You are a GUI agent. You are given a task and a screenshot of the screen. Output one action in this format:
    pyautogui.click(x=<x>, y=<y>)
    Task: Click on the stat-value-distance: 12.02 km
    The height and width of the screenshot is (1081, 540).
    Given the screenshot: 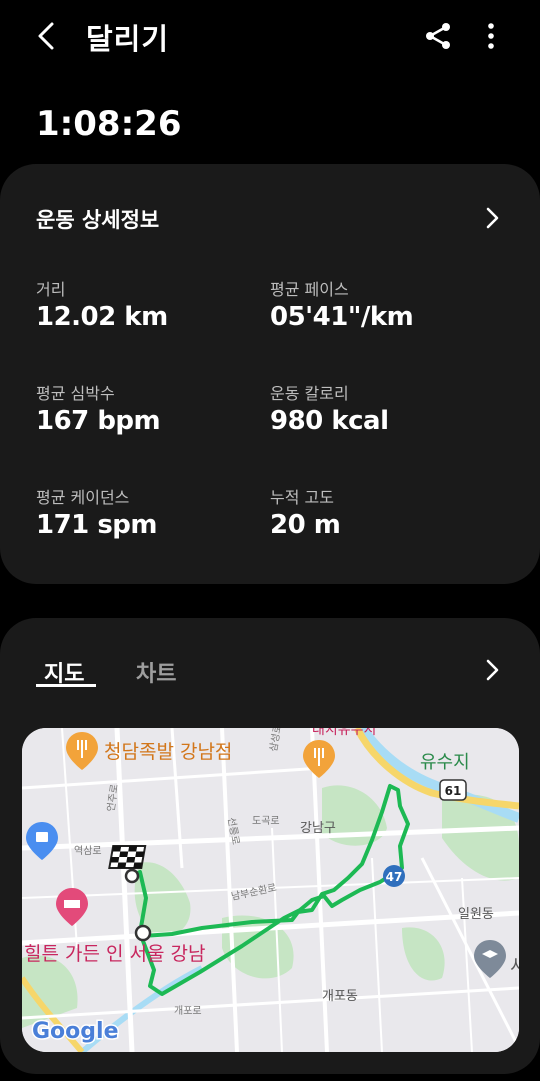 What is the action you would take?
    pyautogui.click(x=102, y=317)
    